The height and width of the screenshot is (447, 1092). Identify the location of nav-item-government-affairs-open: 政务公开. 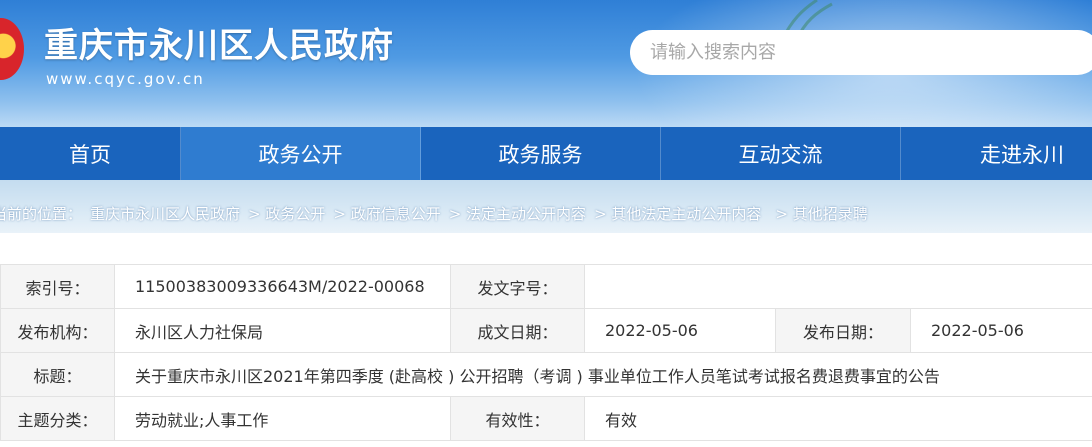
(301, 153).